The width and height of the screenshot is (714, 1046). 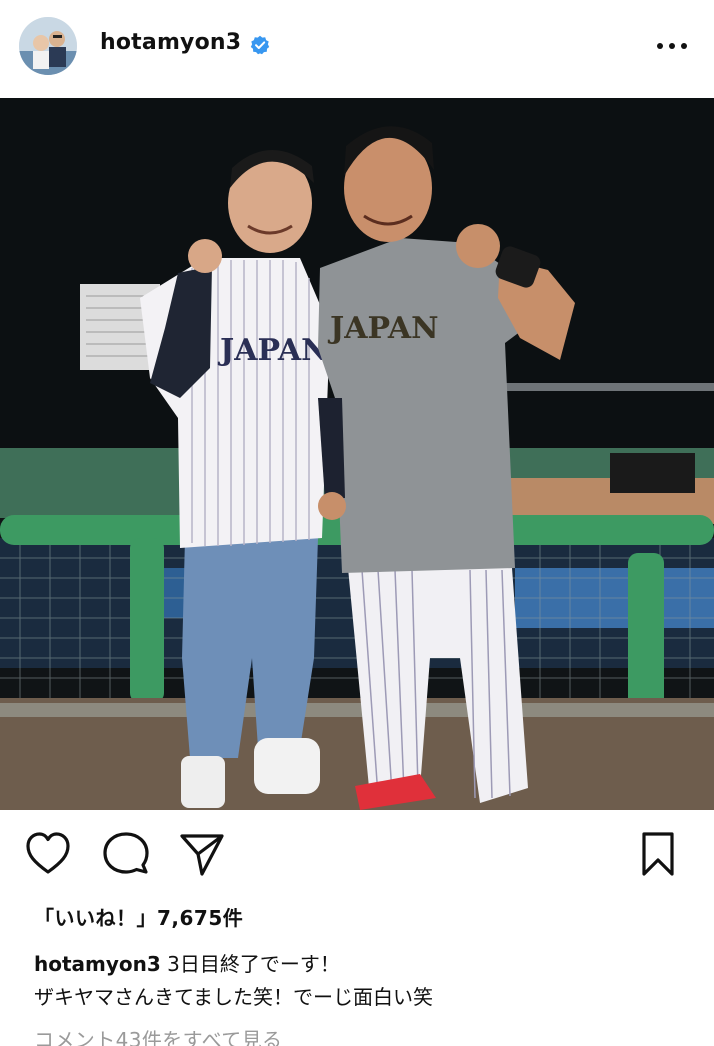 I want to click on caption-text-line-1: 3日目終了でーす！, so click(x=253, y=964).